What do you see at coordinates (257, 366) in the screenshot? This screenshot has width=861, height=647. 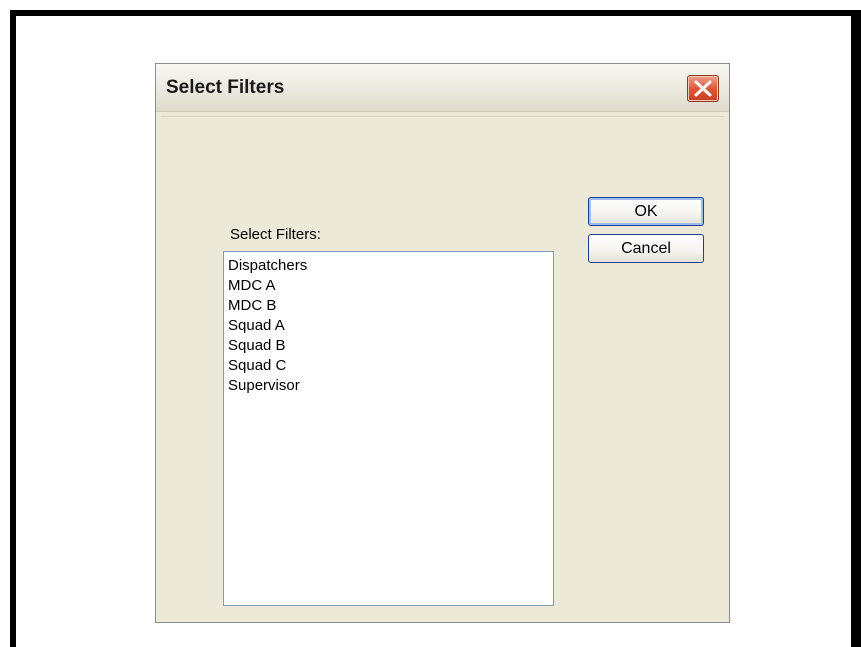 I see `list-item-squad-c: Squad C` at bounding box center [257, 366].